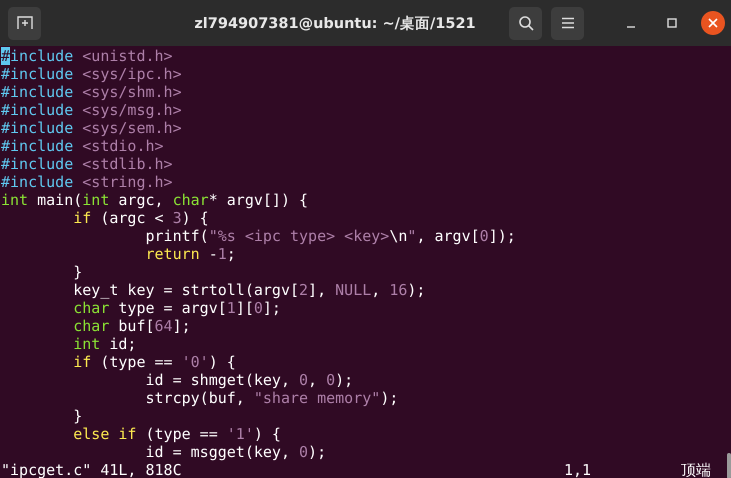  Describe the element at coordinates (335, 23) in the screenshot. I see `window-title: zl794907381@ubuntu: ~/桌面/1521` at that location.